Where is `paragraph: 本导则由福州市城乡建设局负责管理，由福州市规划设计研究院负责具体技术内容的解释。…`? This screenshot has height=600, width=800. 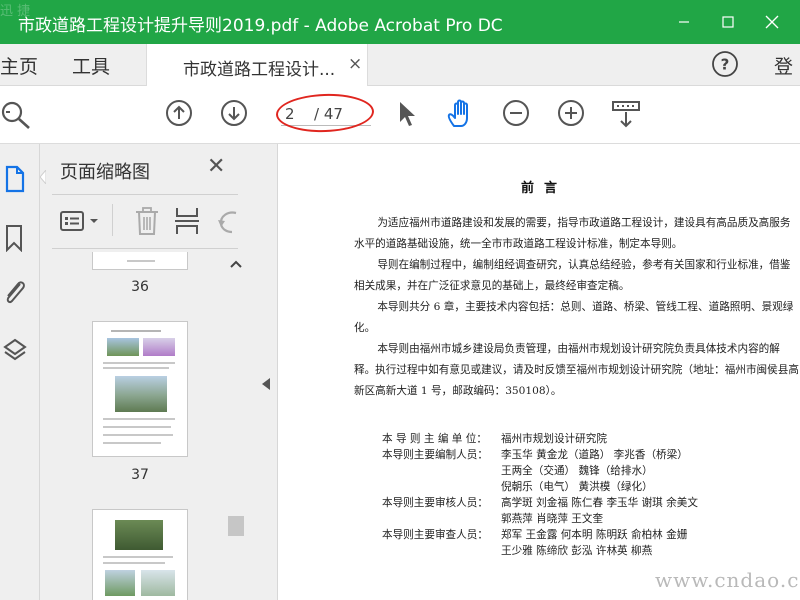 paragraph: 本导则由福州市城乡建设局负责管理，由福州市规划设计研究院负责具体技术内容的解释。… is located at coordinates (576, 370).